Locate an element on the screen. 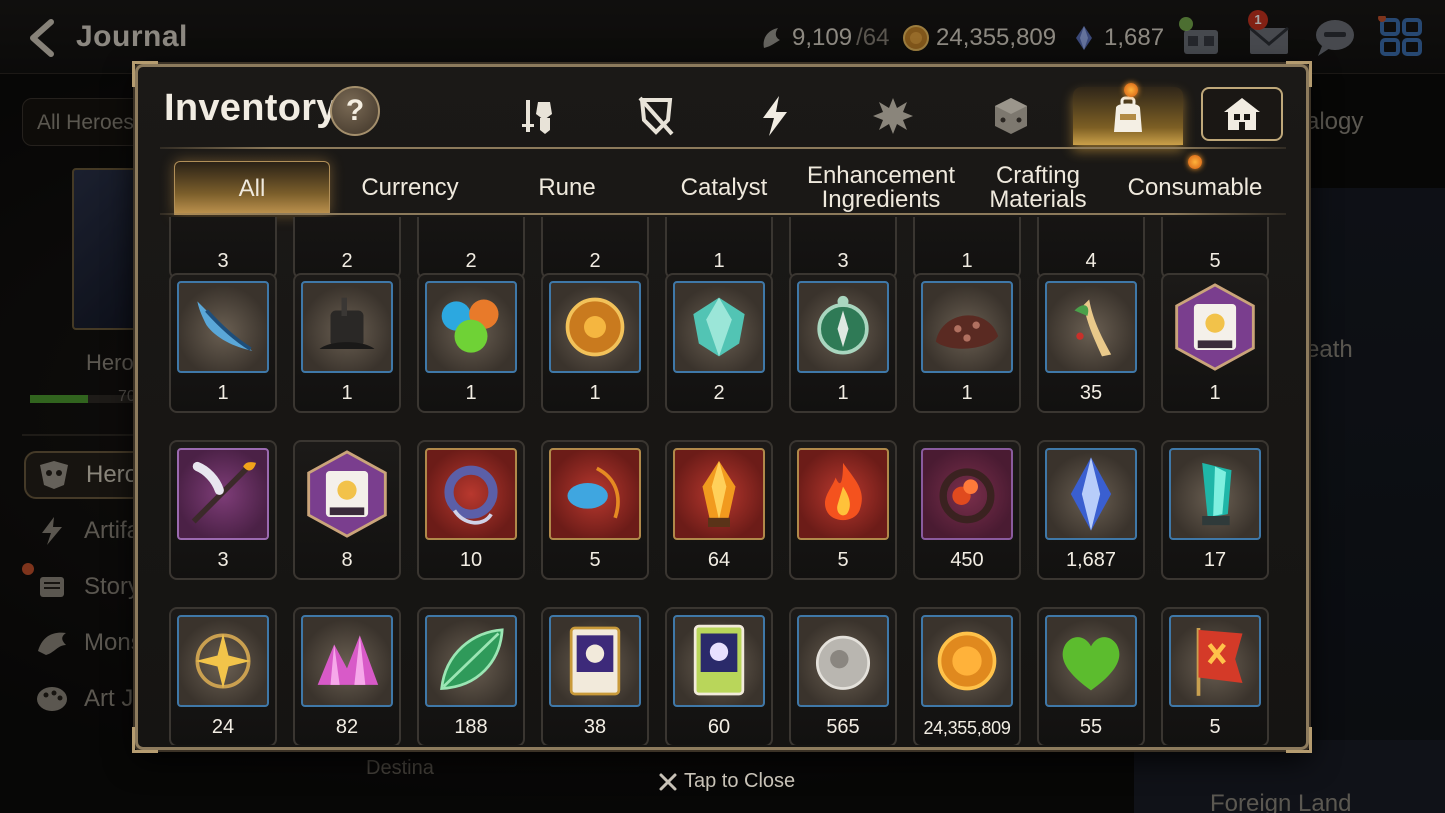 This screenshot has height=813, width=1445. orange-crystal-icon is located at coordinates (719, 494).